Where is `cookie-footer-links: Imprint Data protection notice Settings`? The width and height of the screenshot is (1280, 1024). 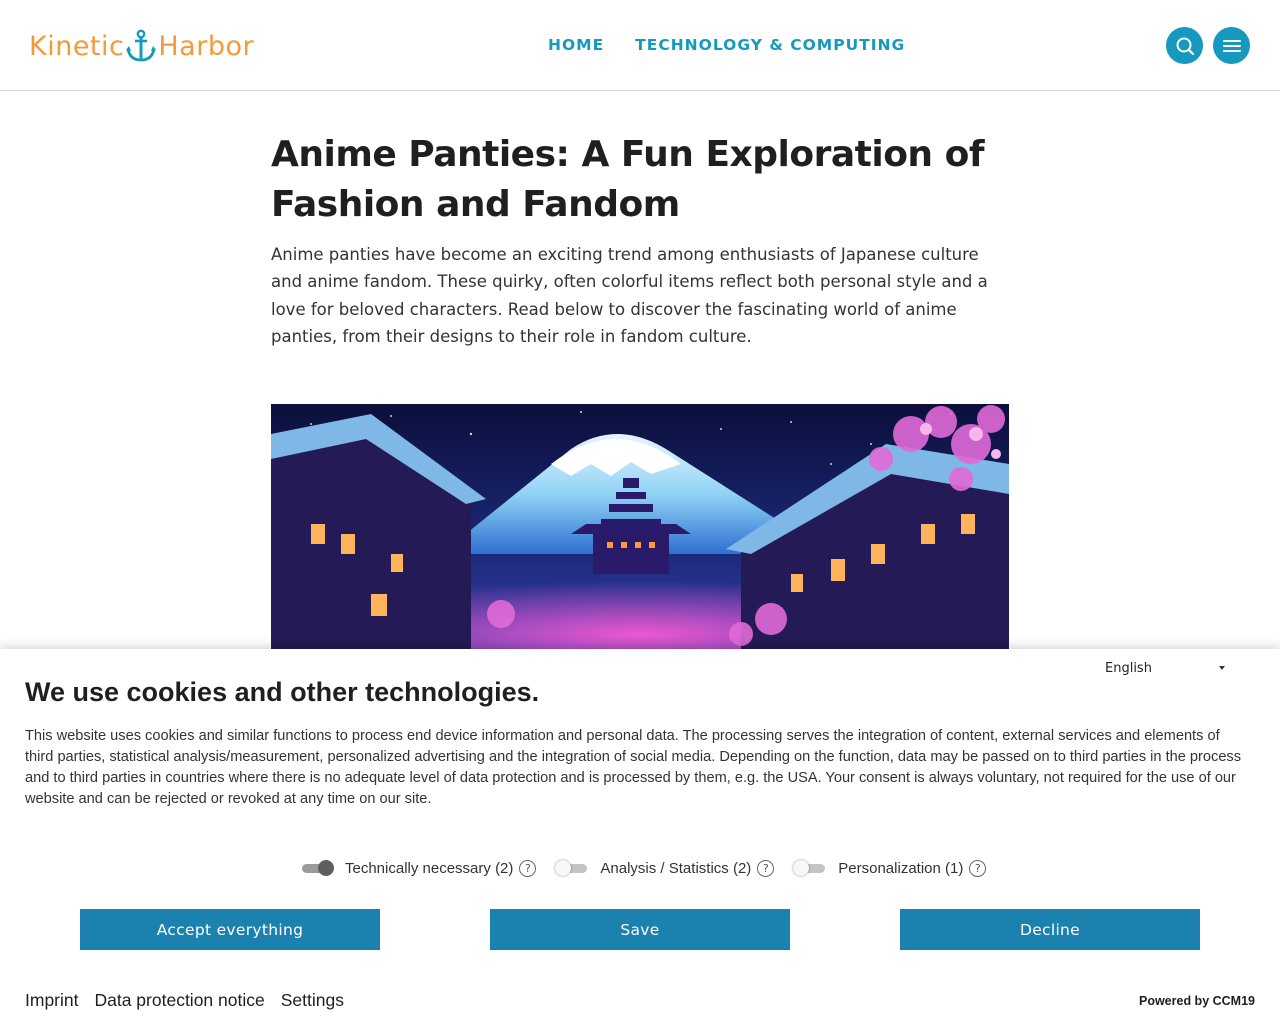 cookie-footer-links: Imprint Data protection notice Settings is located at coordinates (184, 1000).